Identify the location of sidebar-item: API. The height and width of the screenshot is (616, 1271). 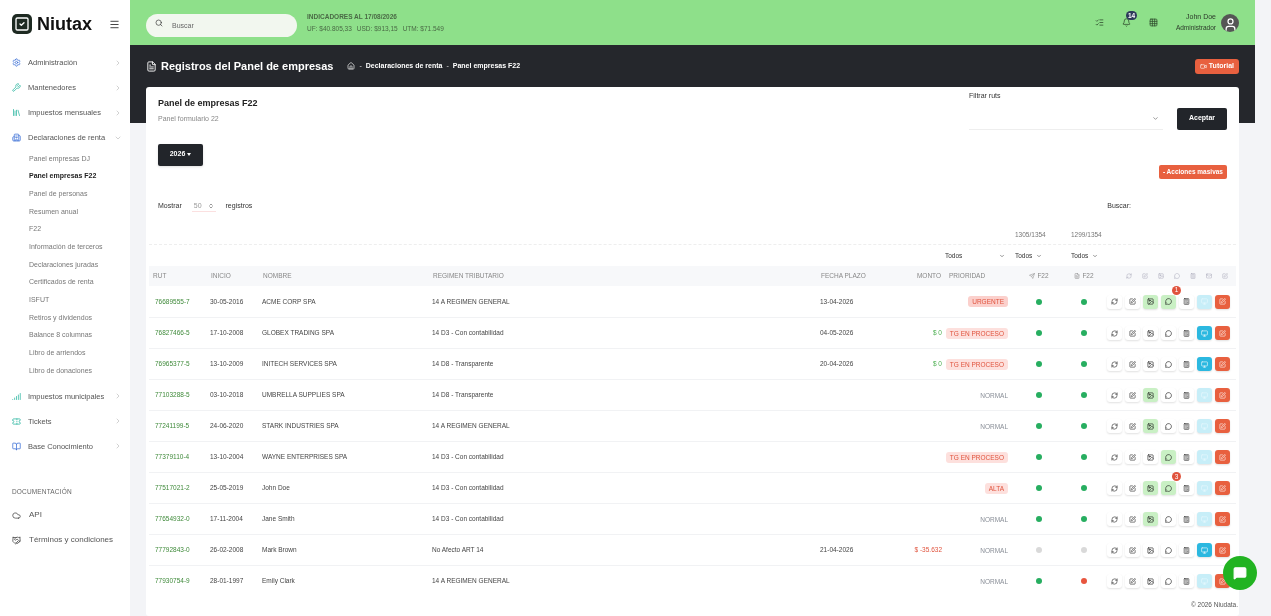
(65, 515).